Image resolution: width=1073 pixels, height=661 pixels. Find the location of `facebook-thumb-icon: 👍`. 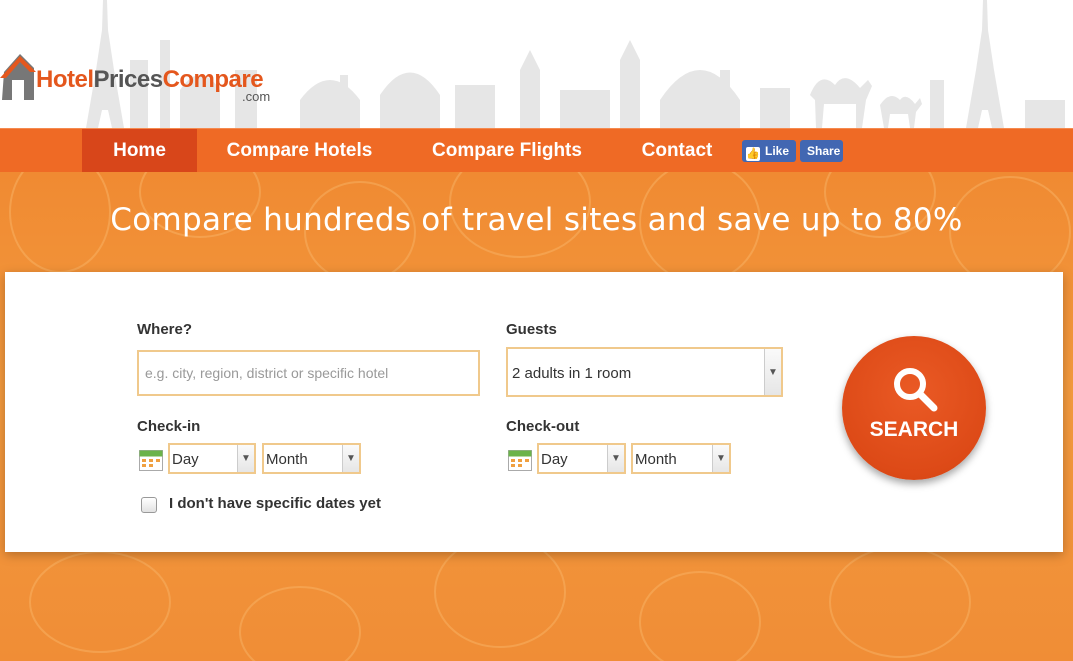

facebook-thumb-icon: 👍 is located at coordinates (753, 154).